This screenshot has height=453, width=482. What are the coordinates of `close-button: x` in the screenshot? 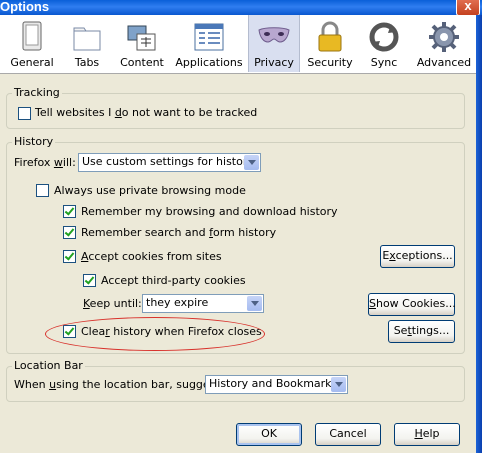 It's located at (468, 8).